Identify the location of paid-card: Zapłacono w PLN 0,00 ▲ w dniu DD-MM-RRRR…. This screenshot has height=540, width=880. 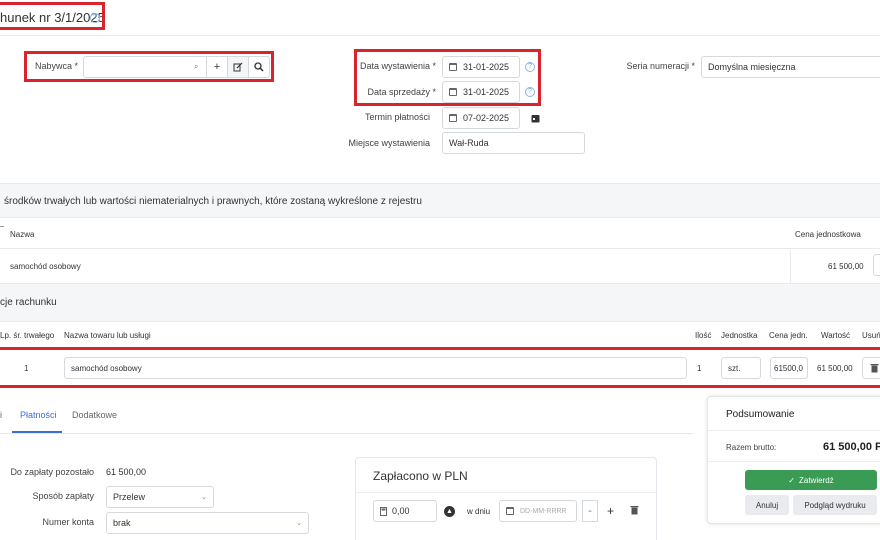
(506, 498).